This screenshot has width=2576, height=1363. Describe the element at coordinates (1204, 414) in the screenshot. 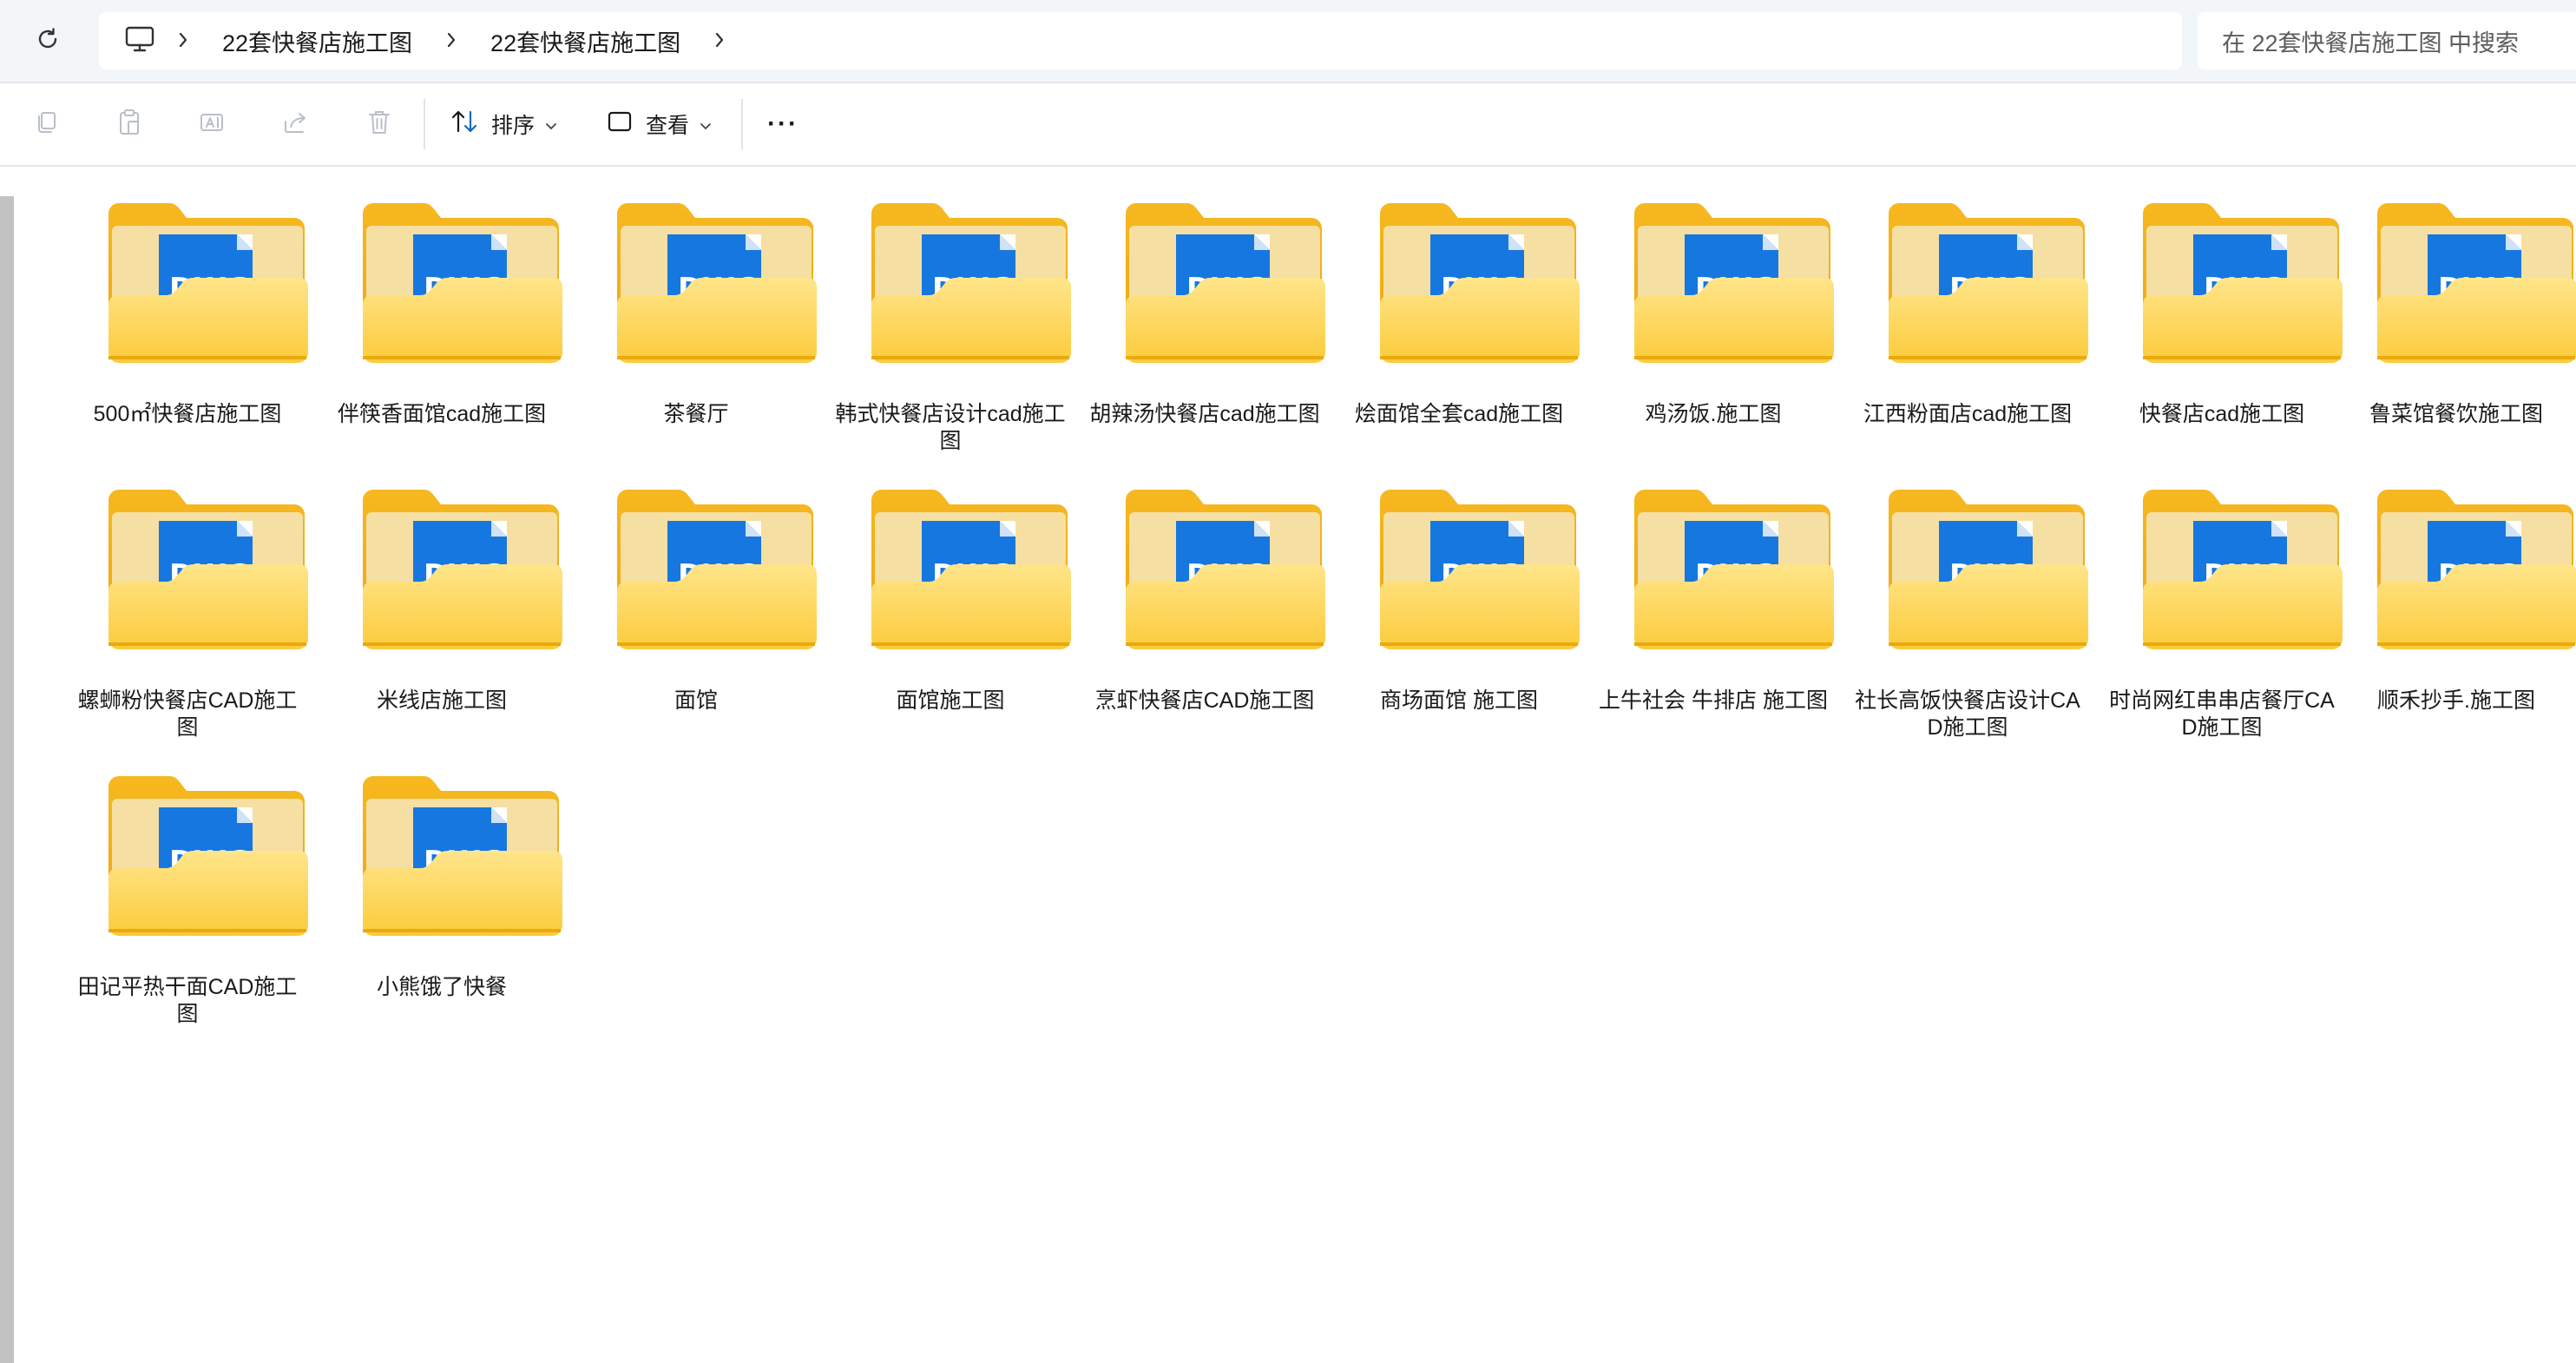

I see `folder-name: 胡辣汤快餐店cad施工图` at that location.